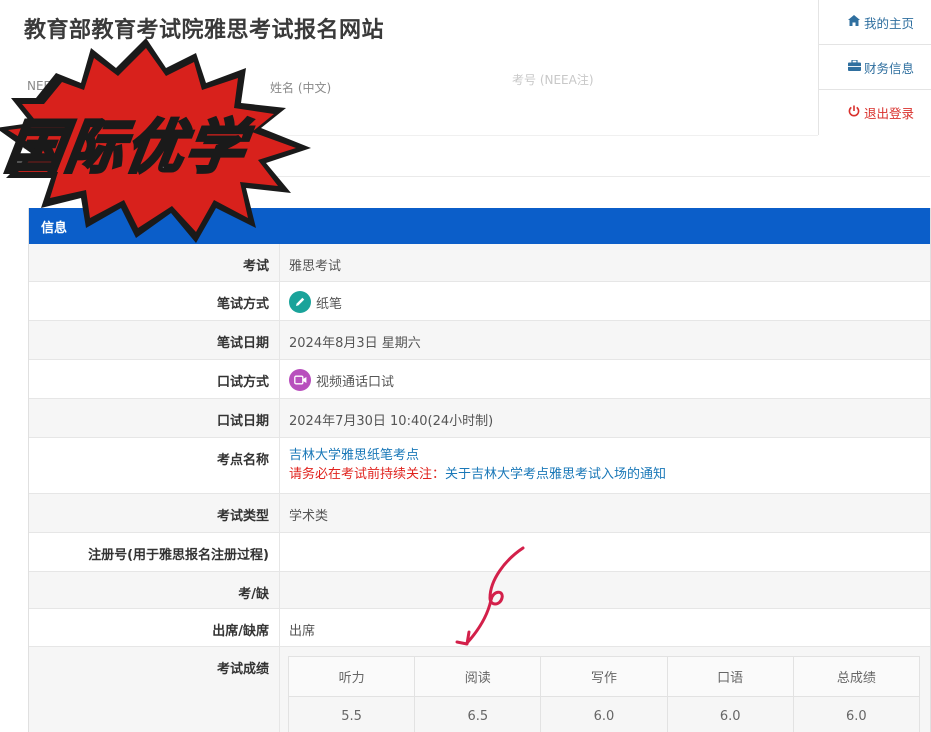 This screenshot has height=732, width=931. What do you see at coordinates (309, 516) in the screenshot?
I see `row-value: 学术类` at bounding box center [309, 516].